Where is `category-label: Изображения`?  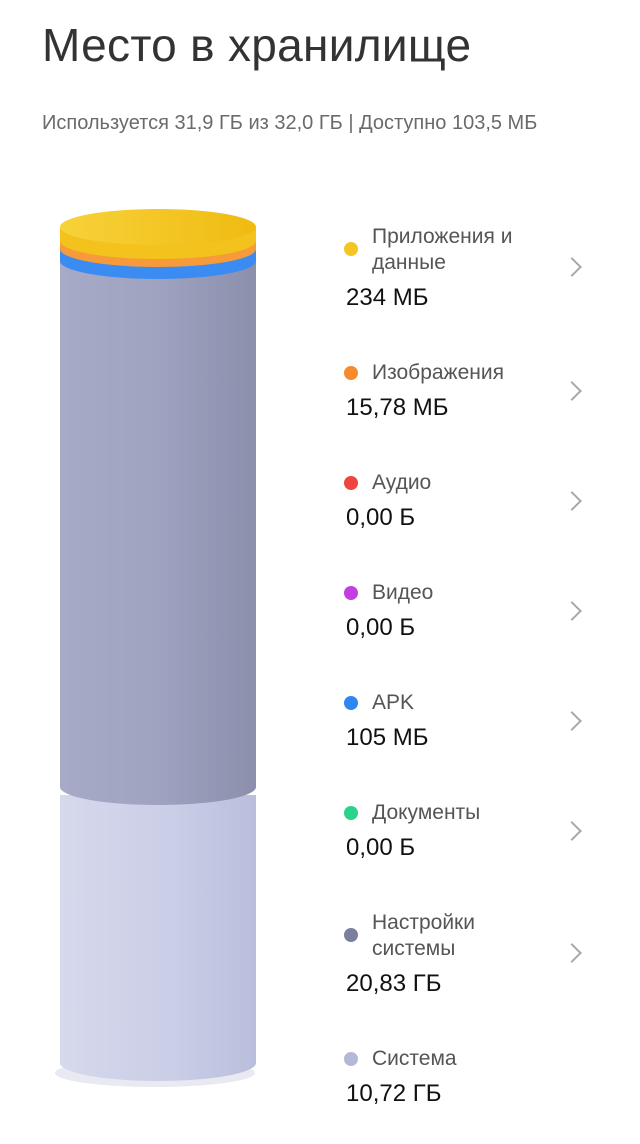 category-label: Изображения is located at coordinates (438, 372).